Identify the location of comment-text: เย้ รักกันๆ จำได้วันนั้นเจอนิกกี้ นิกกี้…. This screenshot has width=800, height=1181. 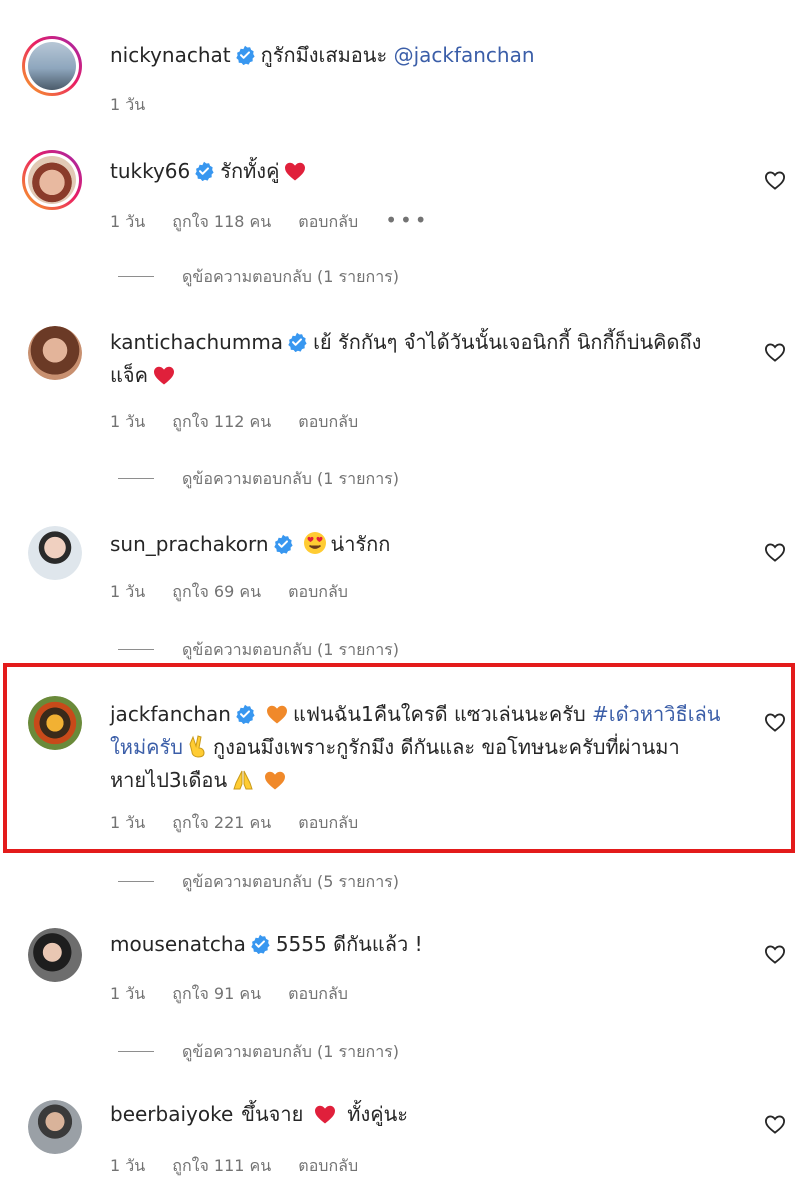
(507, 342).